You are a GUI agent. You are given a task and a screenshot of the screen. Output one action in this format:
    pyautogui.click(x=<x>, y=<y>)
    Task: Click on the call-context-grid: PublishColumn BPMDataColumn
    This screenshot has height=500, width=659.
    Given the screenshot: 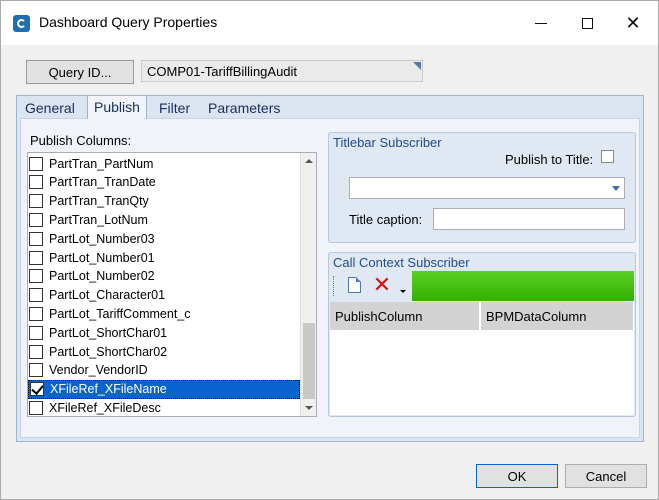 What is the action you would take?
    pyautogui.click(x=482, y=358)
    